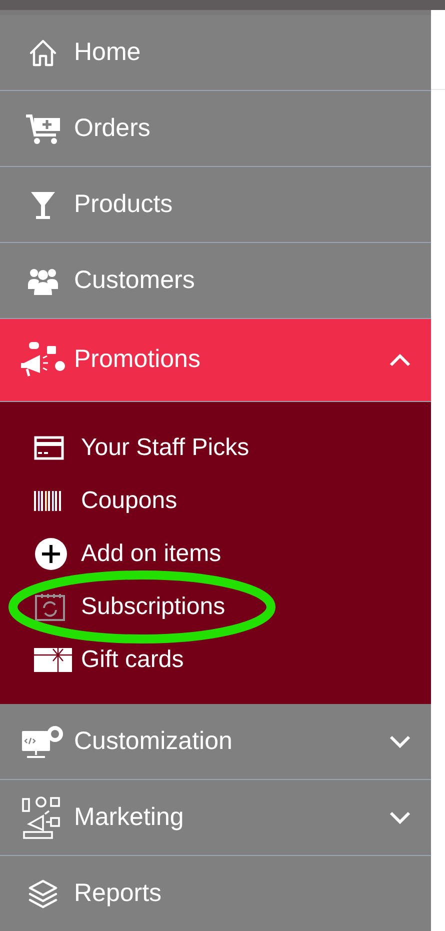 The width and height of the screenshot is (445, 931). What do you see at coordinates (215, 360) in the screenshot?
I see `menu-item: Promotions` at bounding box center [215, 360].